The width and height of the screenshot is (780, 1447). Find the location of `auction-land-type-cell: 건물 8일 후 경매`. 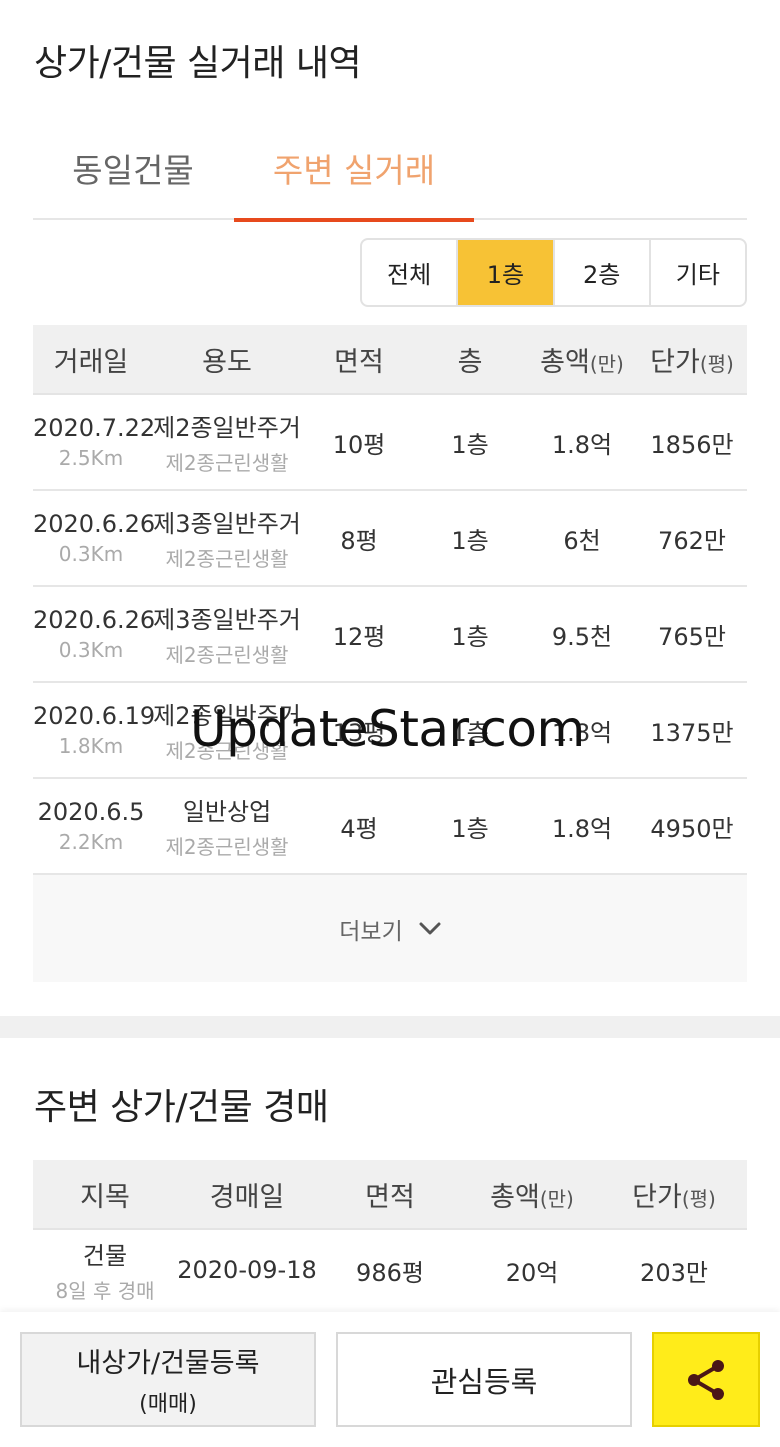

auction-land-type-cell: 건물 8일 후 경매 is located at coordinates (105, 1270).